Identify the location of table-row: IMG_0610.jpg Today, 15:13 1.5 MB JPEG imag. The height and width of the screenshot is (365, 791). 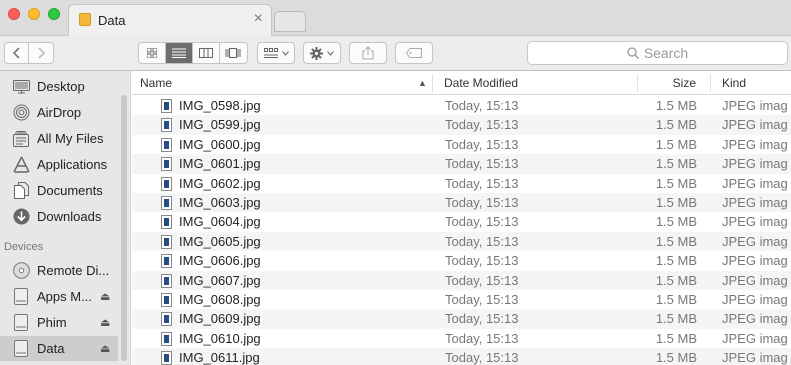
(461, 338).